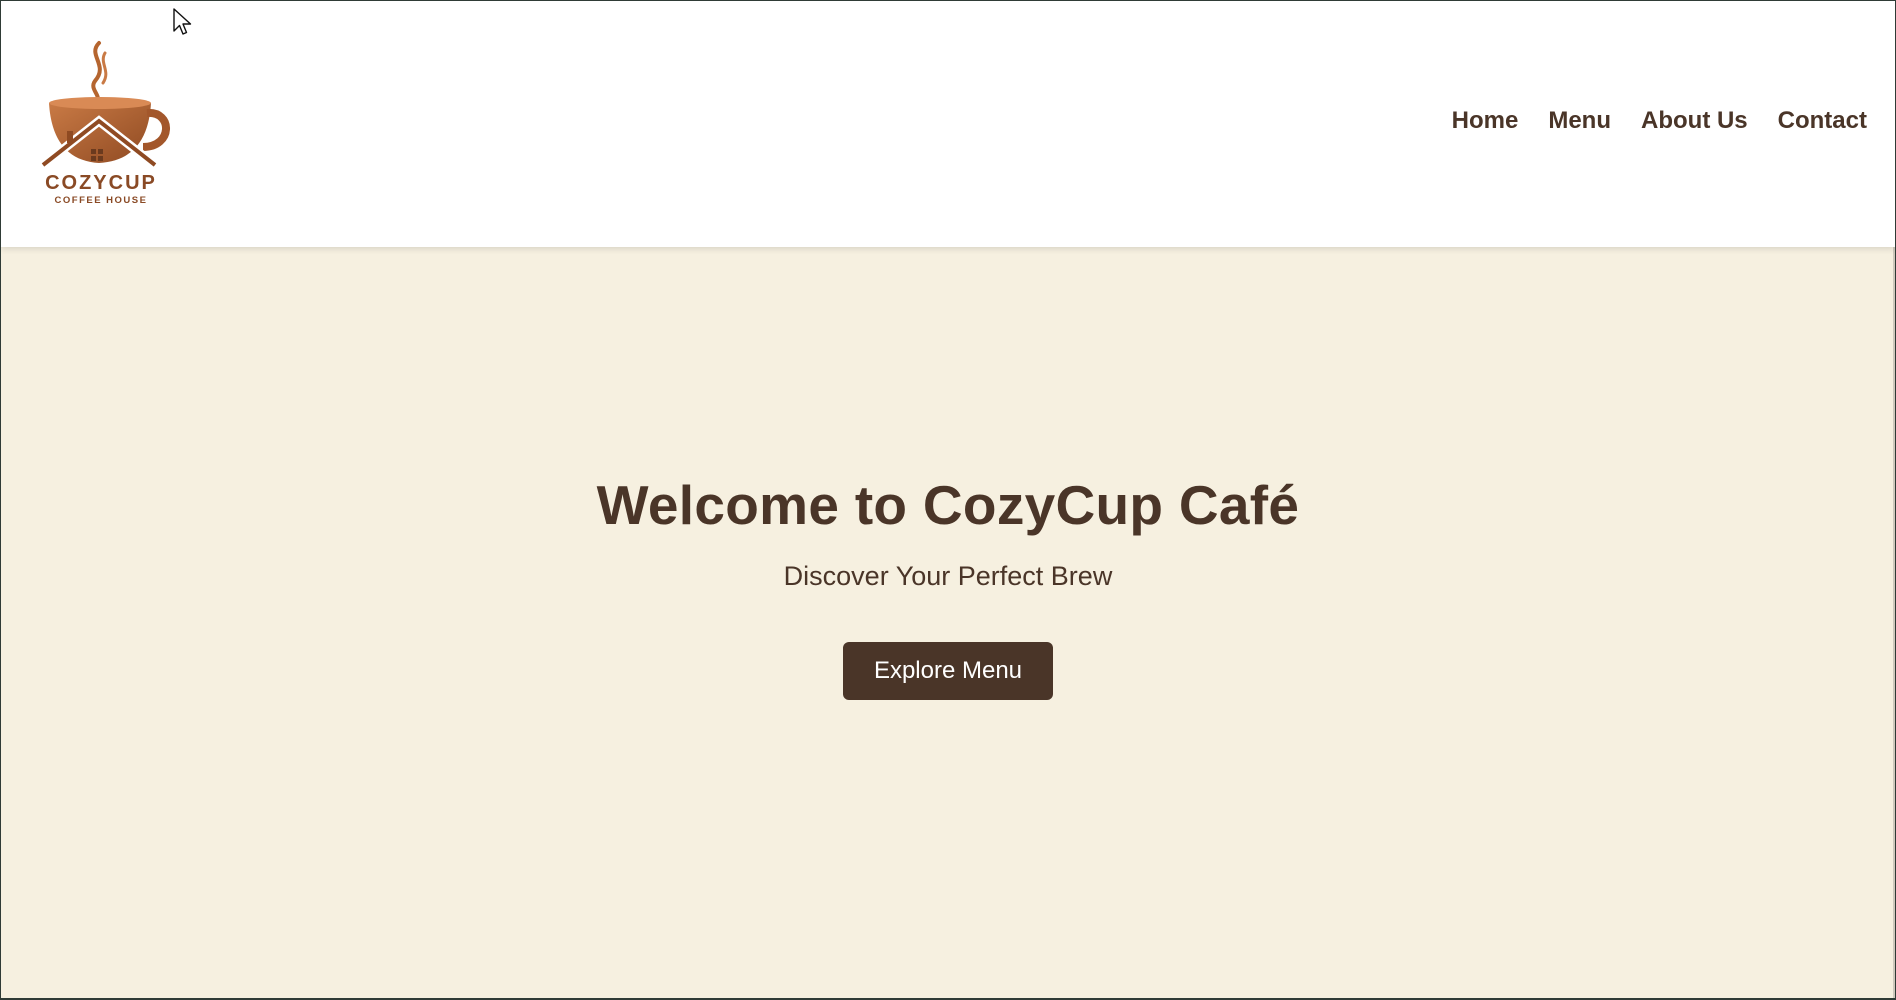 Image resolution: width=1896 pixels, height=1000 pixels. I want to click on nav-link-contact: Contact, so click(1822, 121).